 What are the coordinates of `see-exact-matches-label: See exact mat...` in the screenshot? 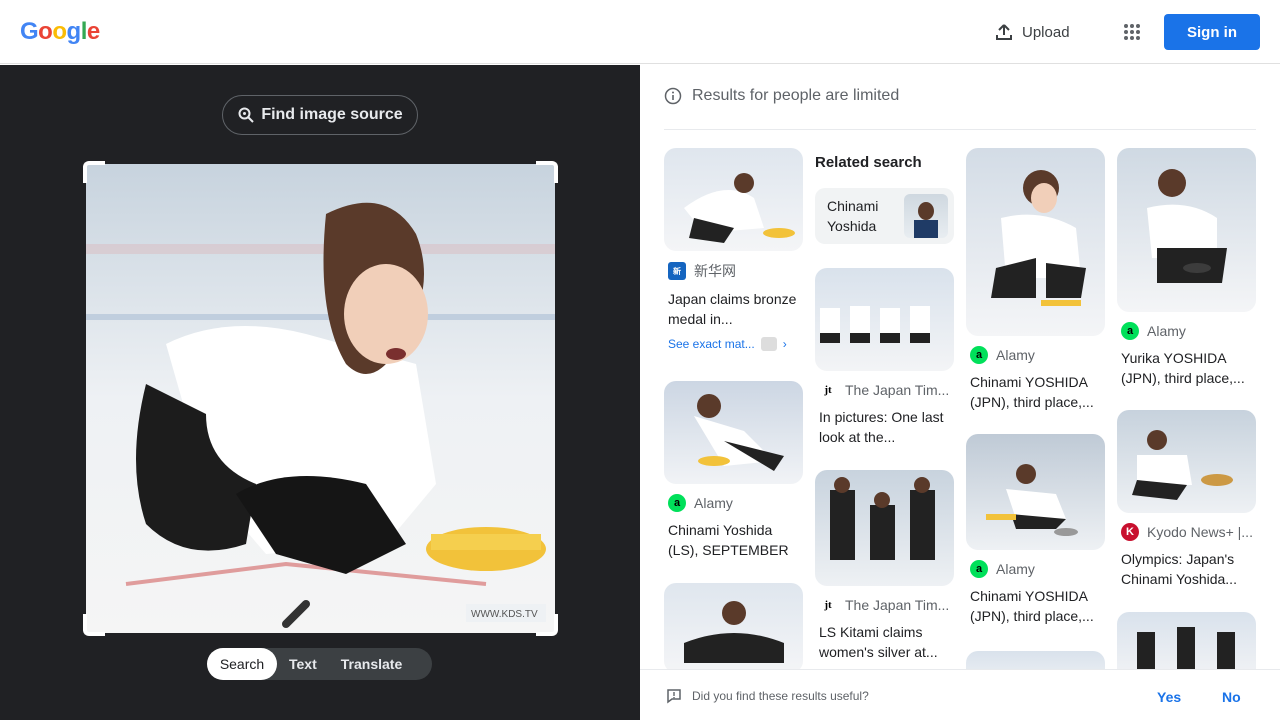 It's located at (711, 344).